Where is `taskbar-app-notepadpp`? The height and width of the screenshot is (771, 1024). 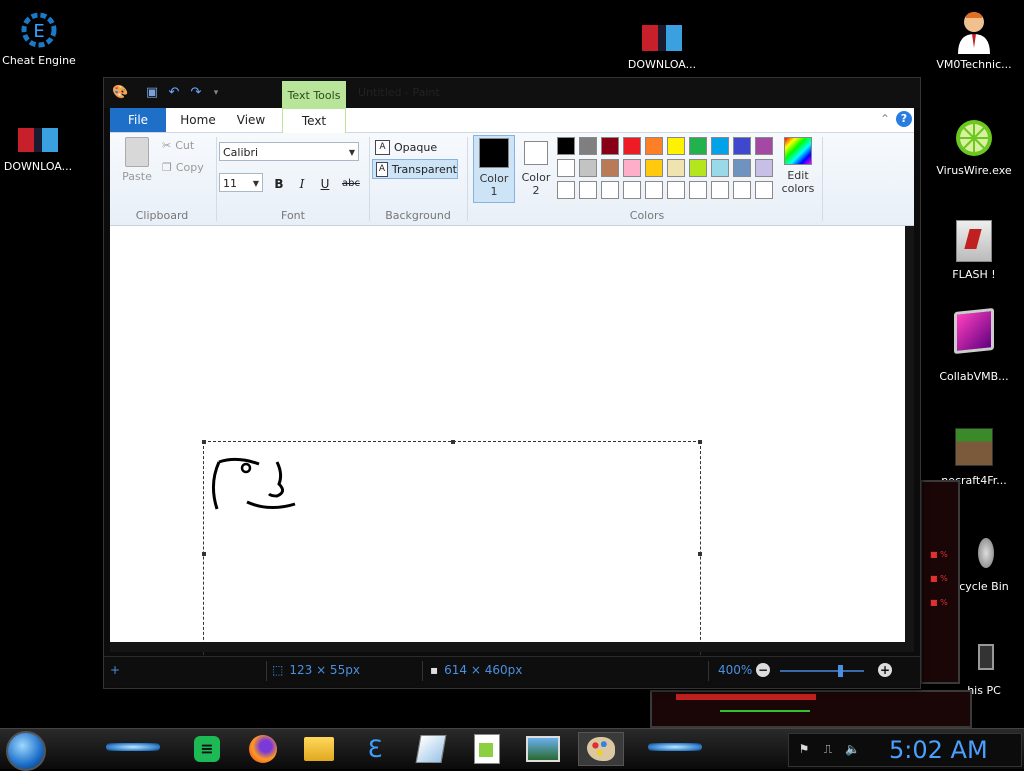 taskbar-app-notepadpp is located at coordinates (487, 749).